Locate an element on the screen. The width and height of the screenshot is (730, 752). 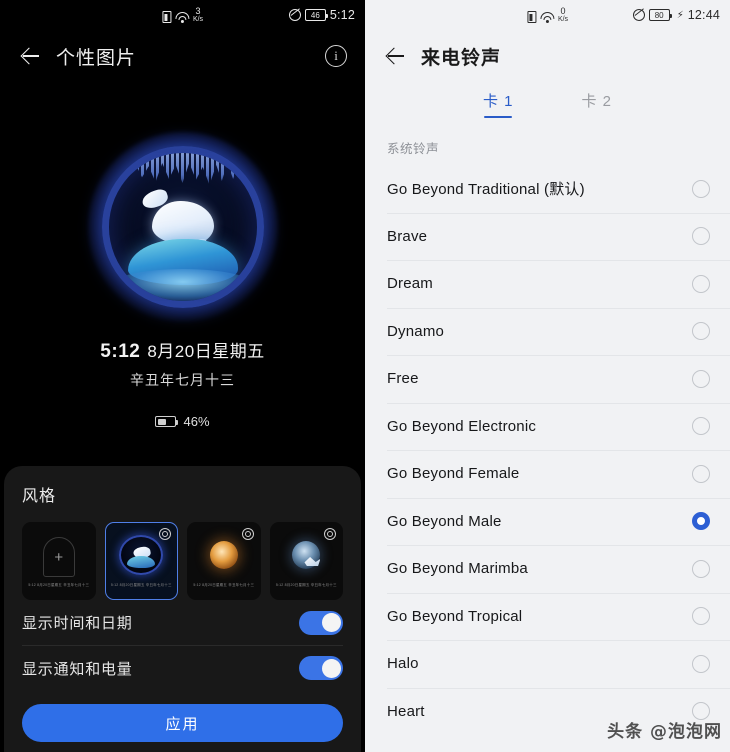
show-time-date-switch is located at coordinates (321, 622).